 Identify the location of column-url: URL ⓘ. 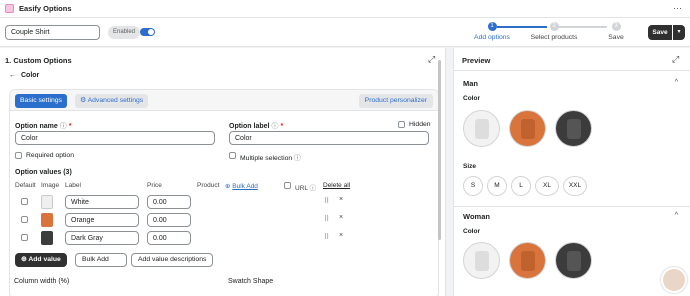
(306, 188).